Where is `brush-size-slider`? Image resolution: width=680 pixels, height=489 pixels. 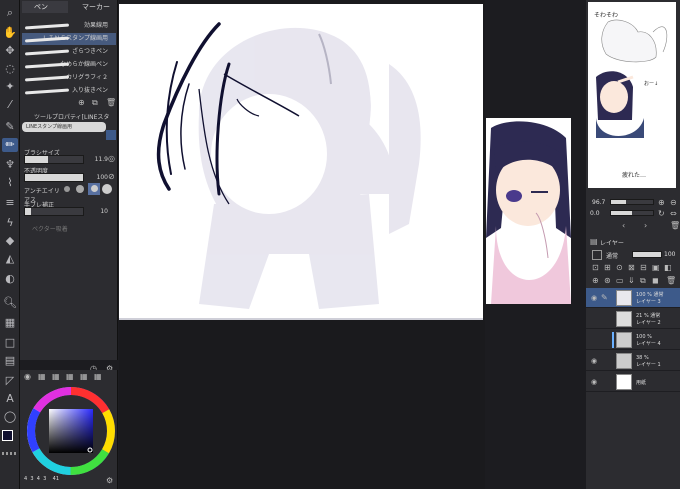 brush-size-slider is located at coordinates (54, 159).